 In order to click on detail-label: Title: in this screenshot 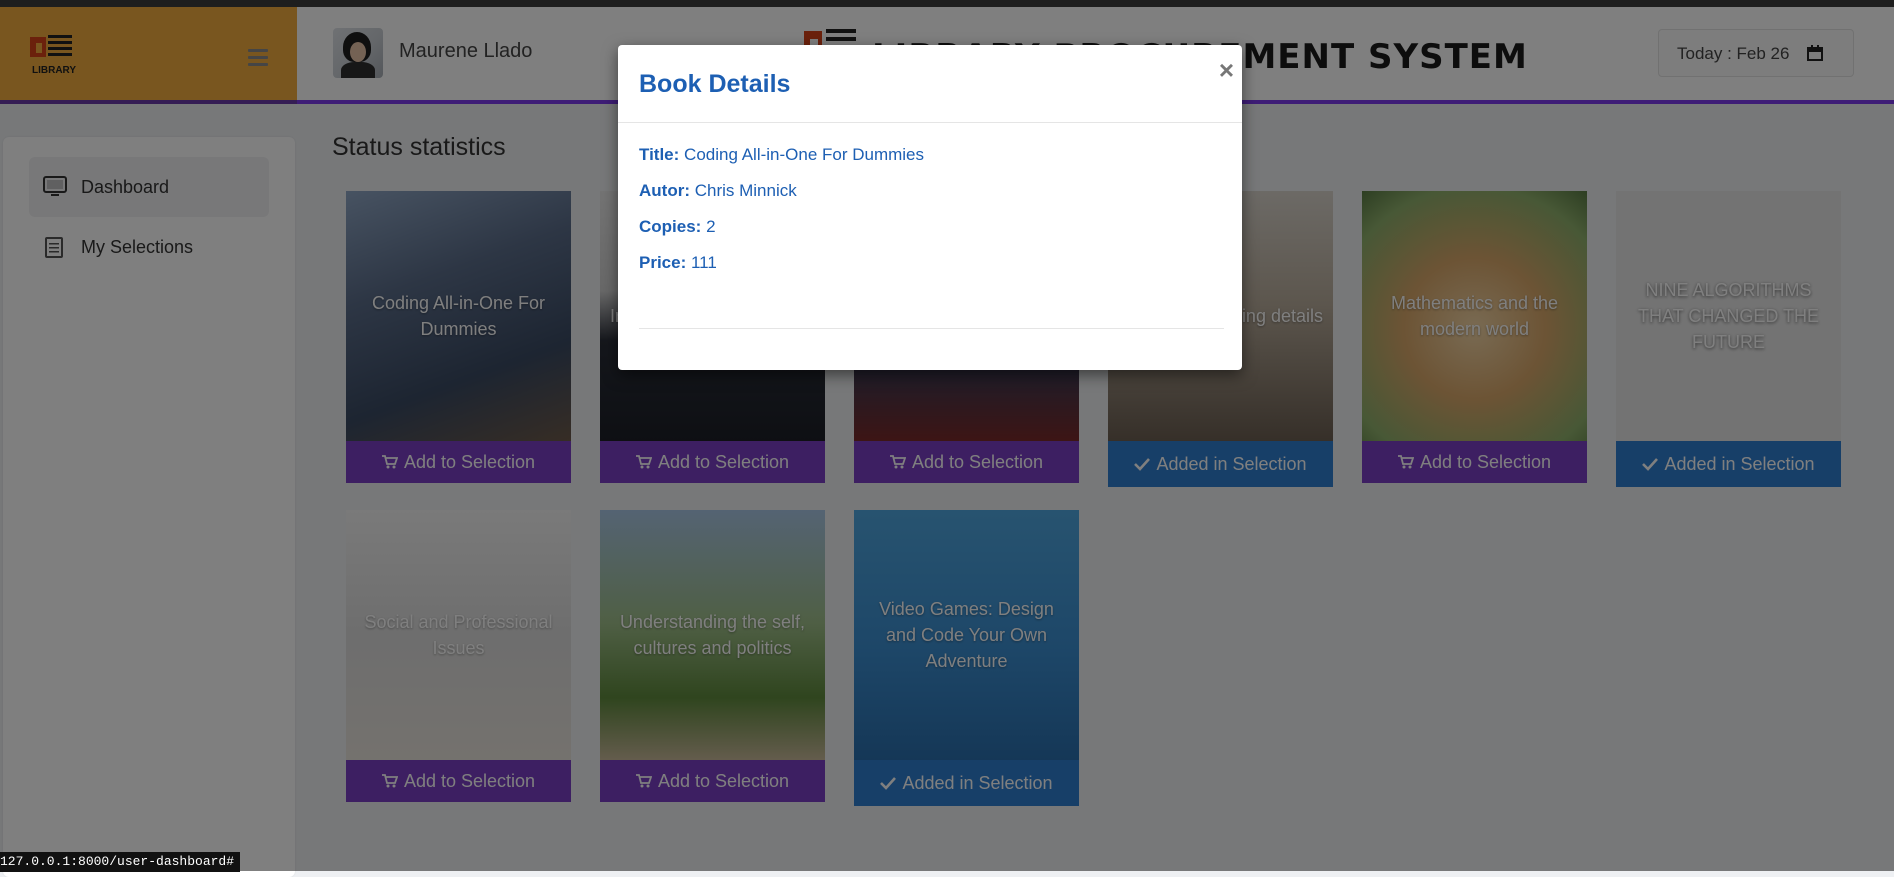, I will do `click(659, 154)`.